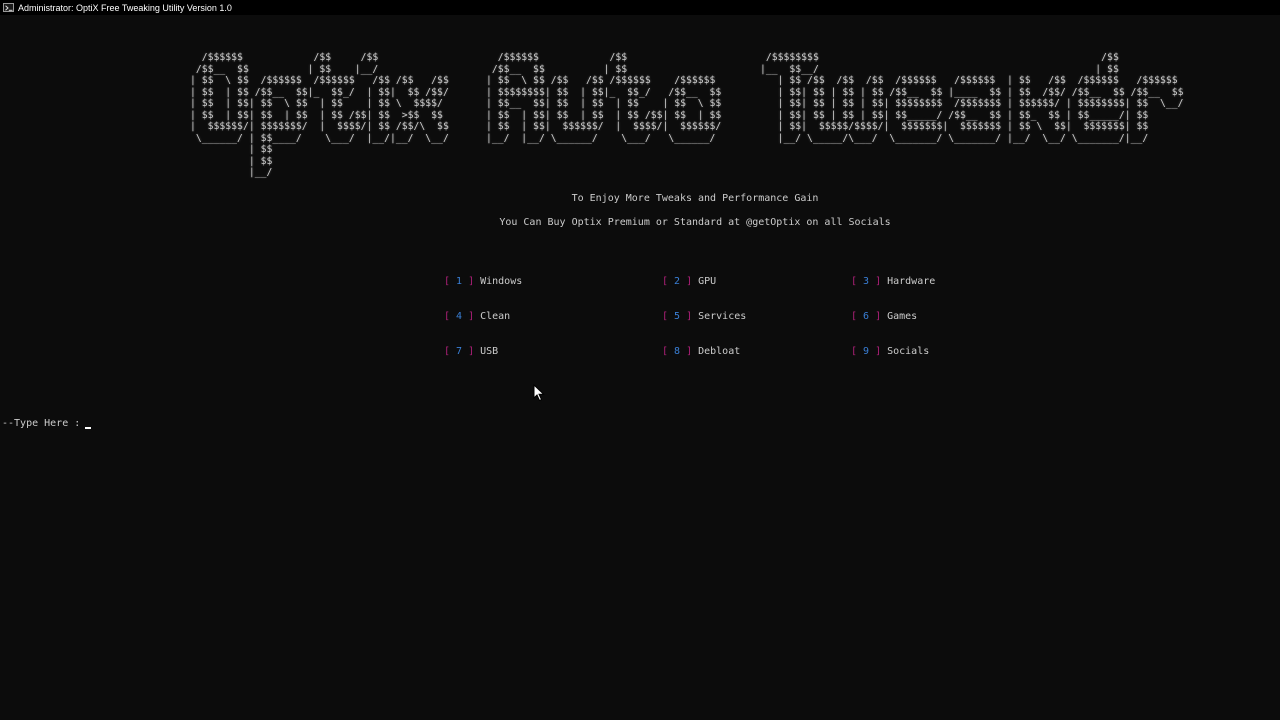 The width and height of the screenshot is (1280, 720). I want to click on option-number: 3, so click(866, 281).